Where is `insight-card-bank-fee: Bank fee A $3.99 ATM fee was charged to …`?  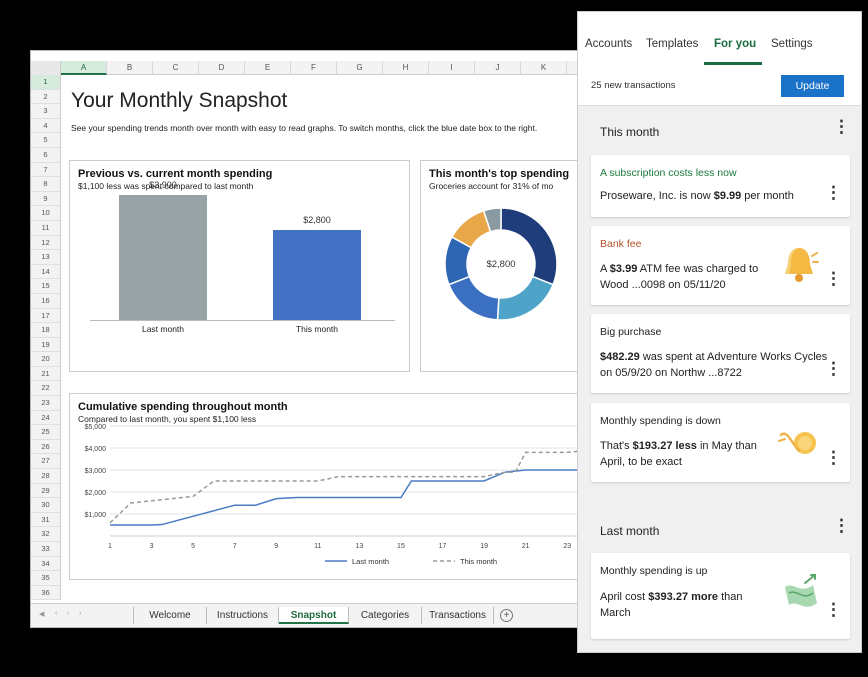
insight-card-bank-fee: Bank fee A $3.99 ATM fee was charged to … is located at coordinates (720, 265).